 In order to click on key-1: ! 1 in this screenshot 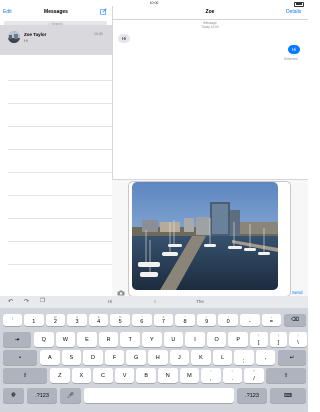, I will do `click(34, 320)`.